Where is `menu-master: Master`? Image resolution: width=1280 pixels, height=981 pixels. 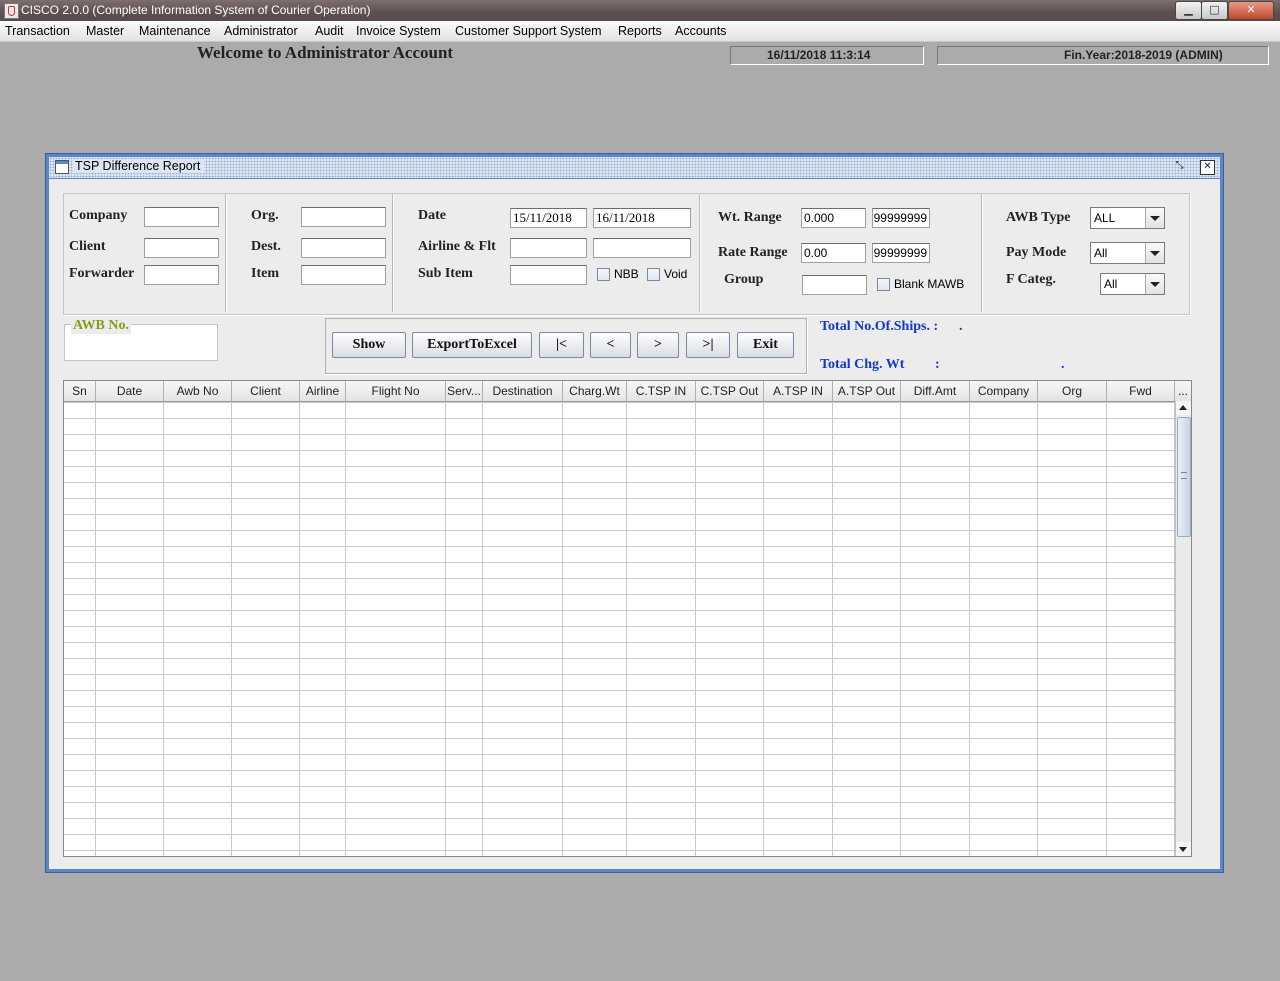 menu-master: Master is located at coordinates (105, 31).